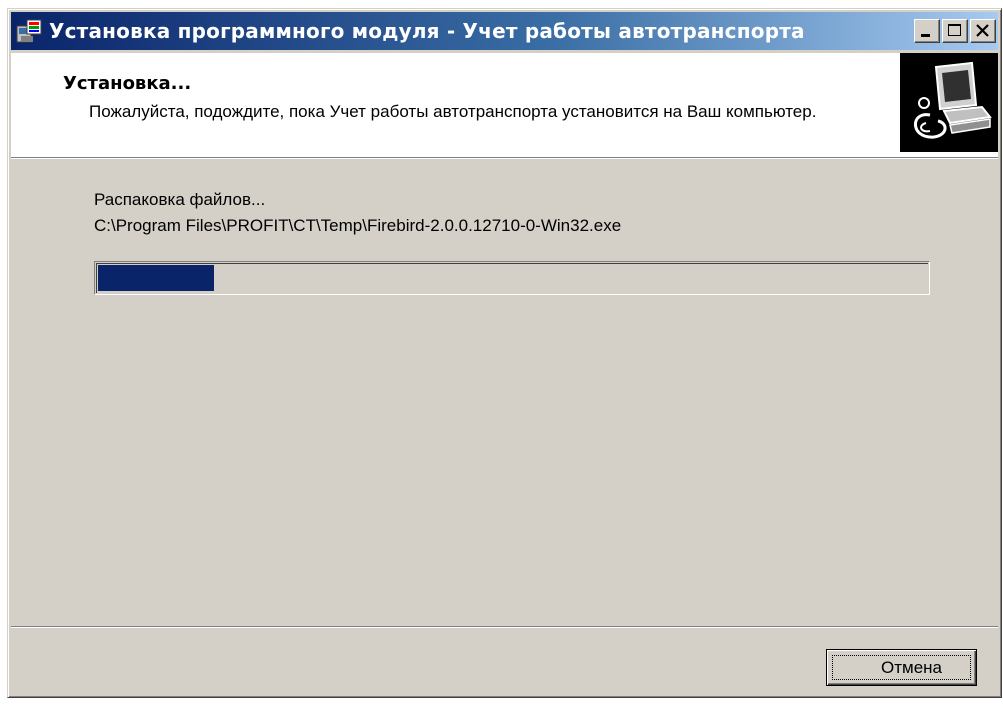  I want to click on progress-bar, so click(512, 278).